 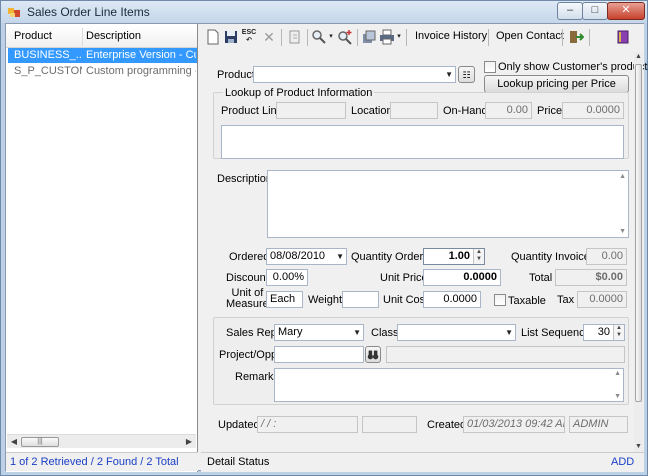 What do you see at coordinates (247, 304) in the screenshot?
I see `unit-of-measure-label-line2: Measure` at bounding box center [247, 304].